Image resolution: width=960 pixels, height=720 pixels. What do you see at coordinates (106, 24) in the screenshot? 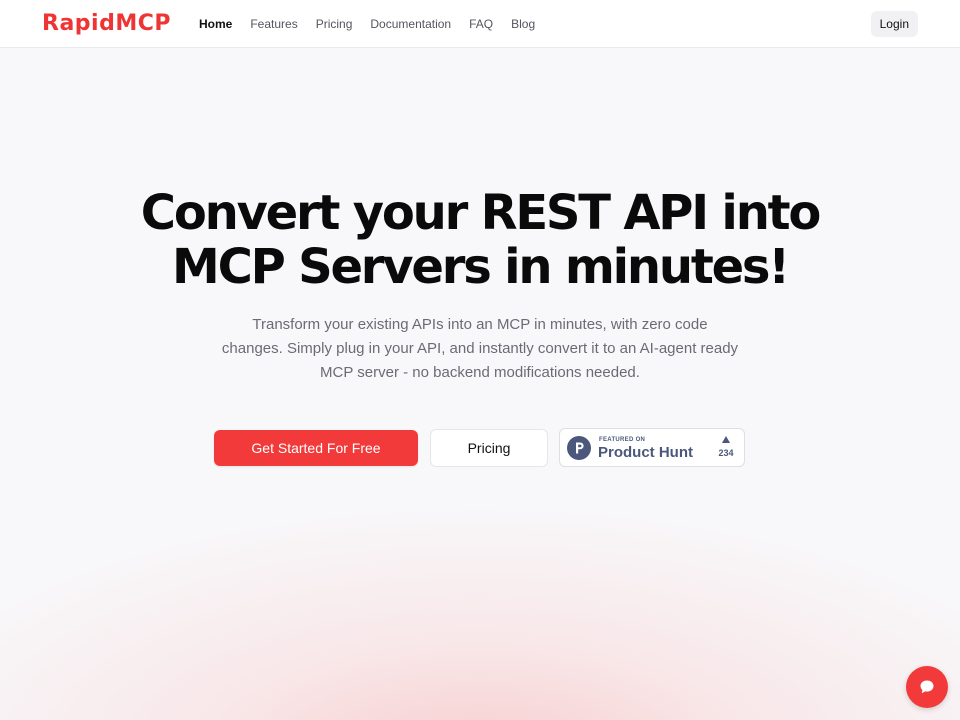
I see `rapidmcp-logo: RapidMCP` at bounding box center [106, 24].